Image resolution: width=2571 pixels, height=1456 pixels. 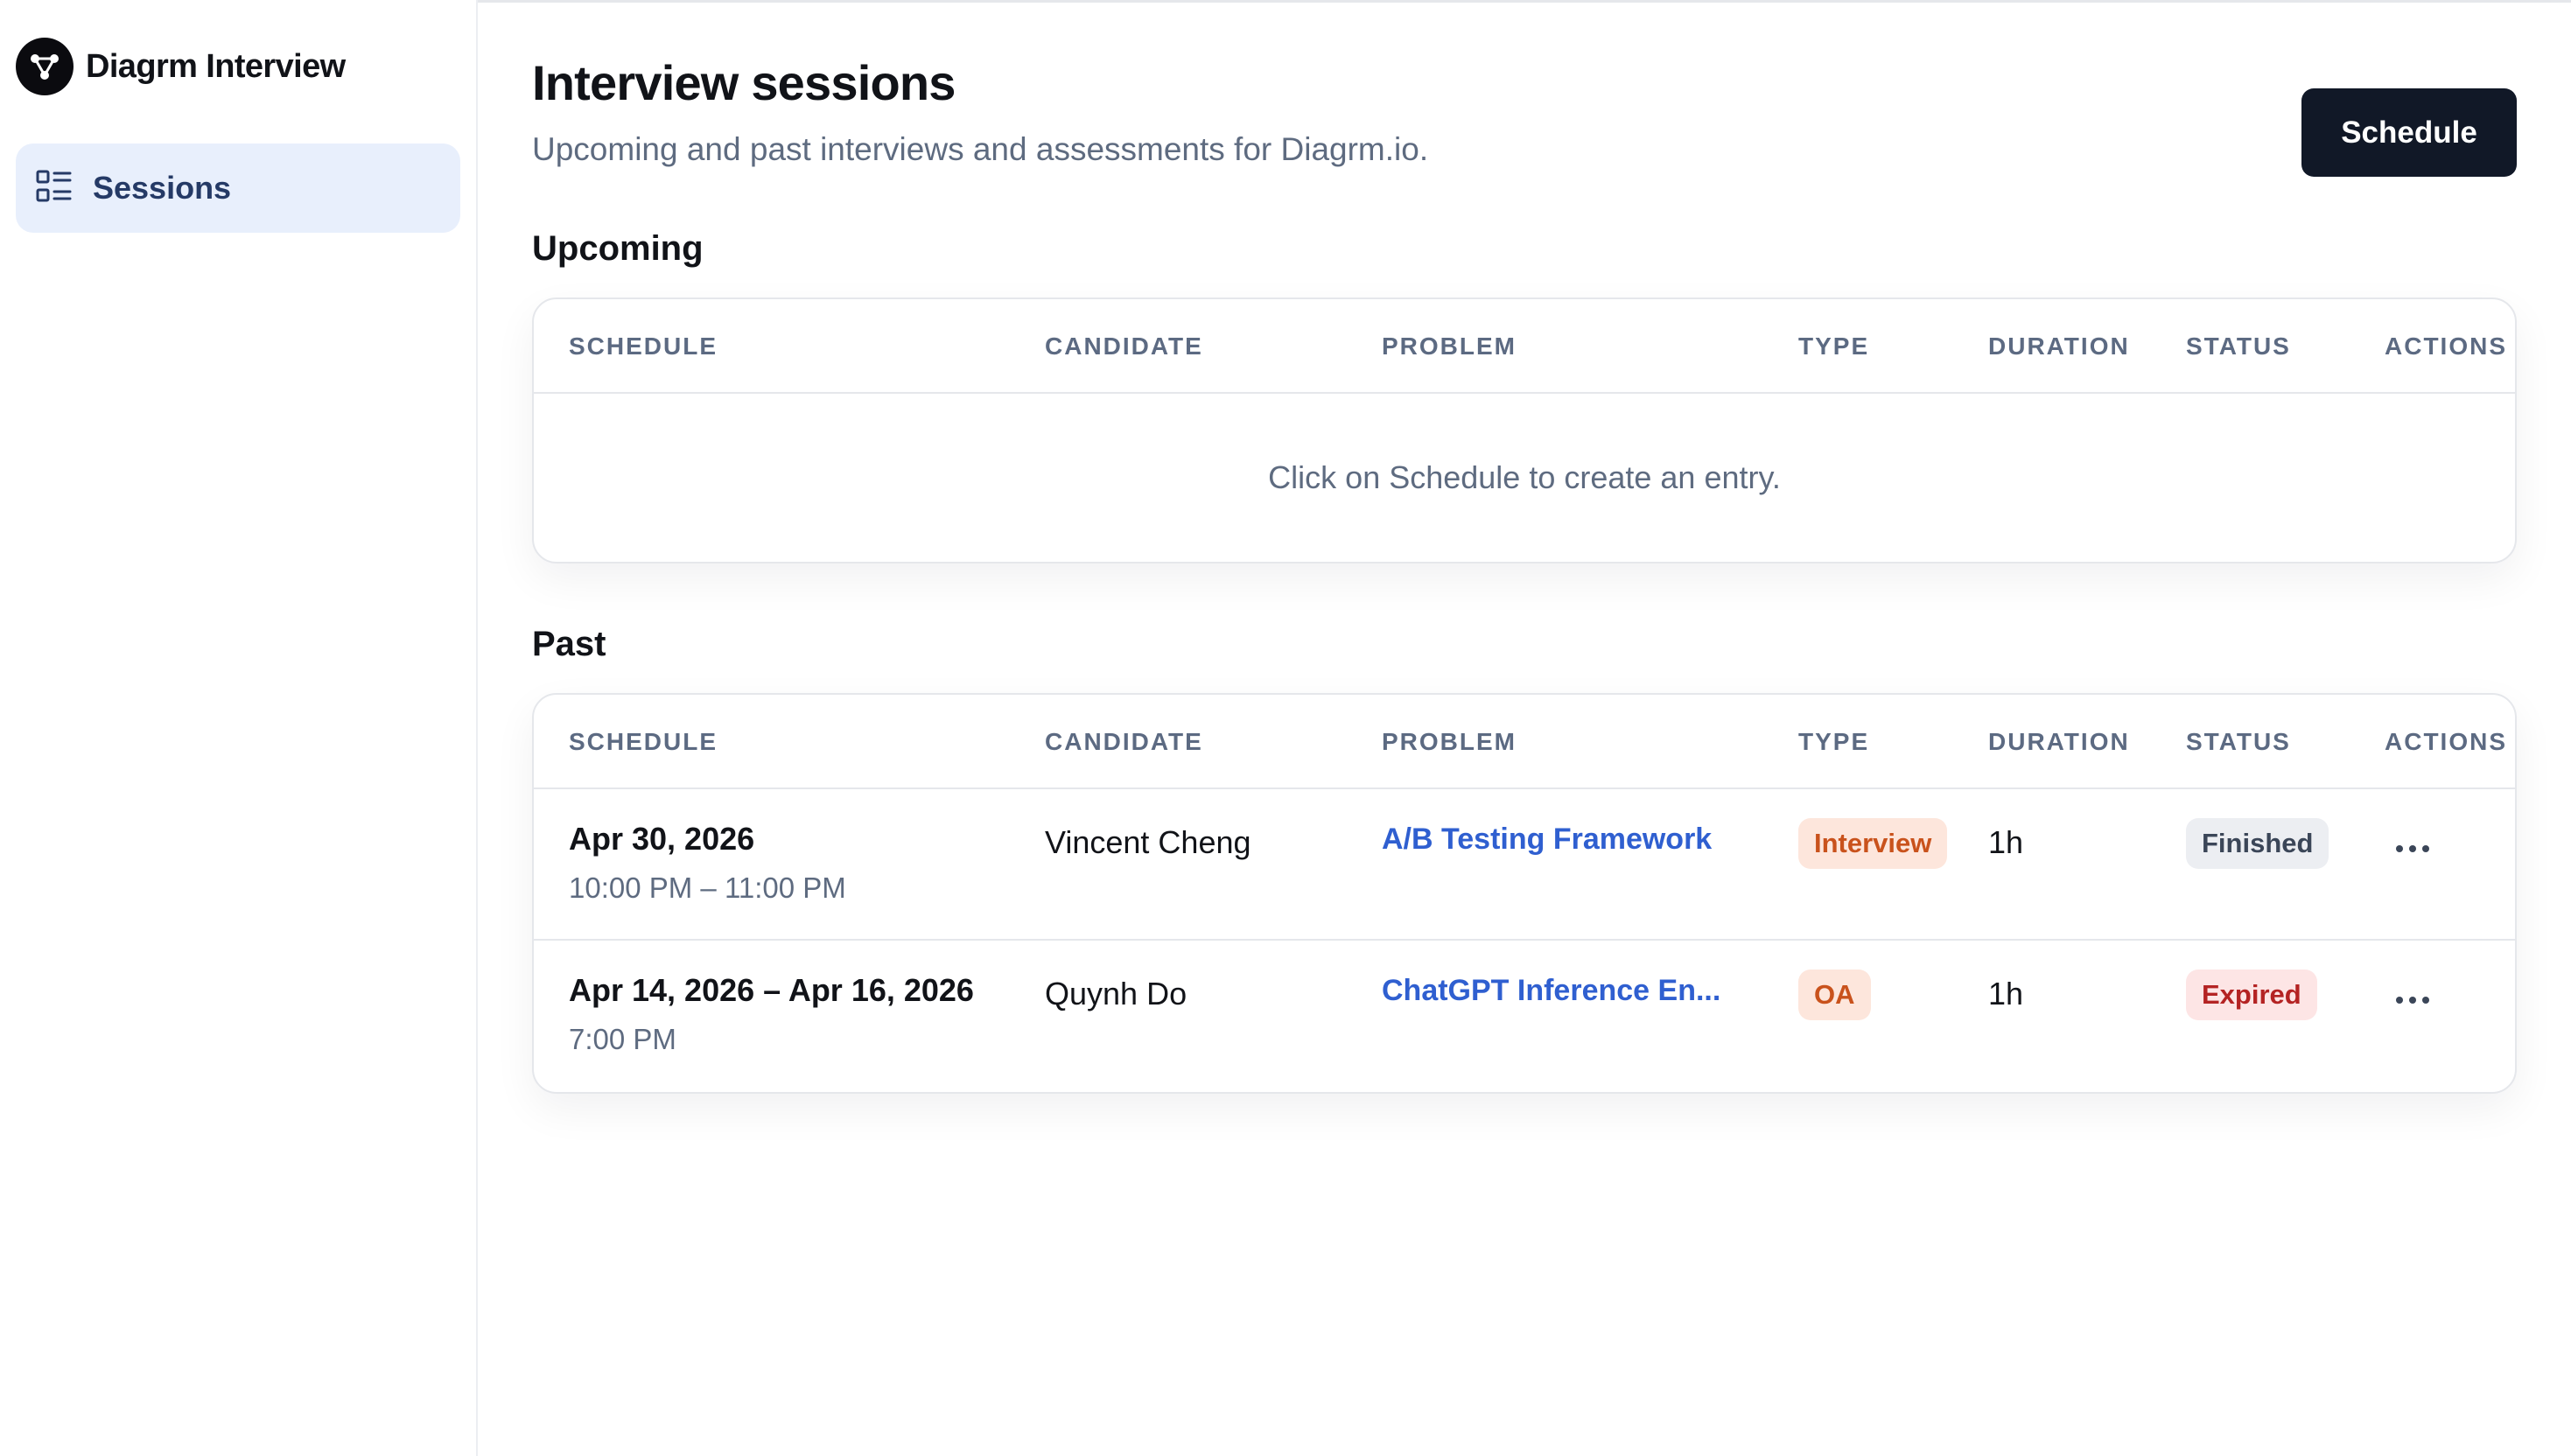 I want to click on sidebar-item-label: Sessions, so click(x=162, y=188).